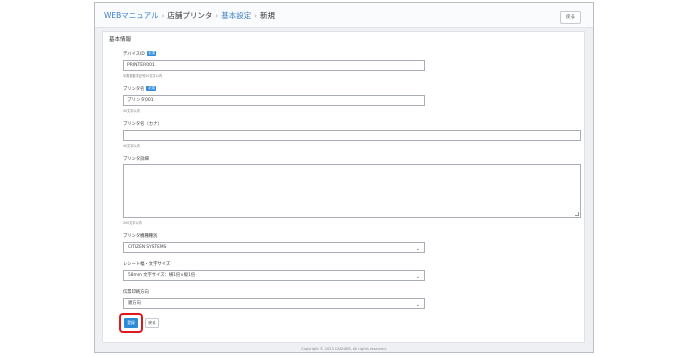 This screenshot has height=356, width=688. What do you see at coordinates (274, 275) in the screenshot?
I see `receipt-size-select: 58mm 文字サイズ：横1倍×縦1倍 ⌄` at bounding box center [274, 275].